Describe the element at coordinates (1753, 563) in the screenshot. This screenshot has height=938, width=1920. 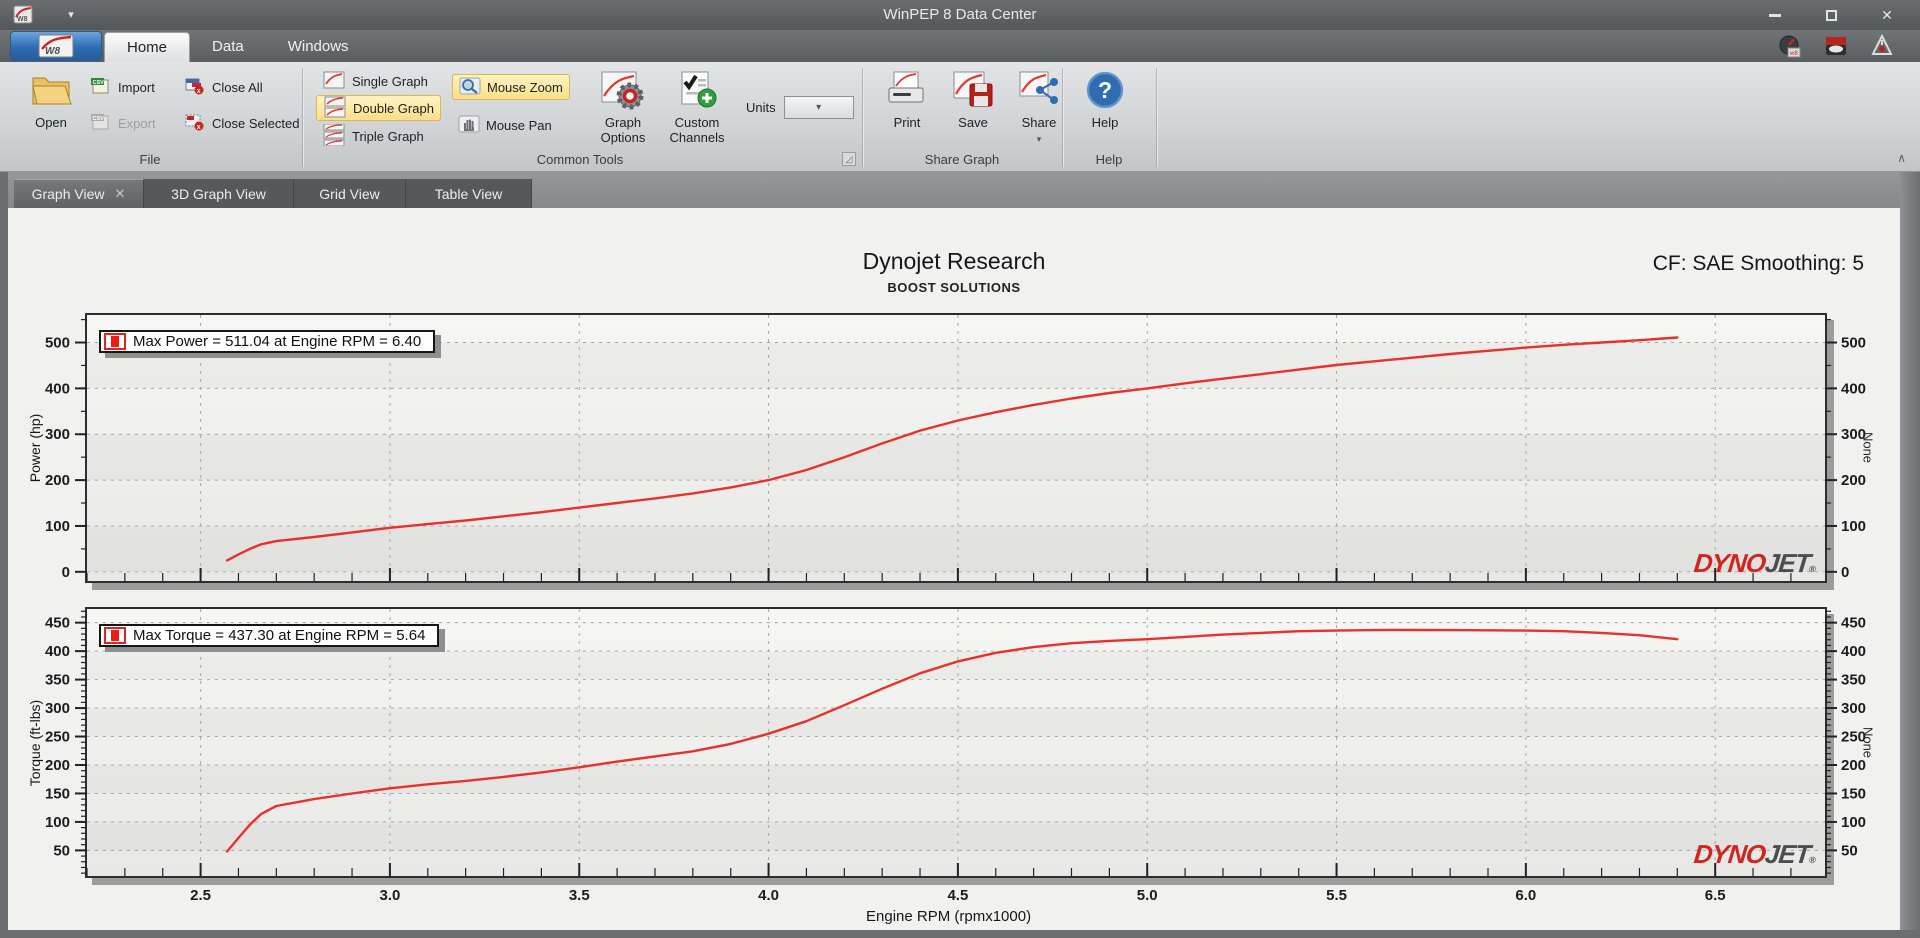
I see `dynojet-logo: DYNOJET®` at that location.